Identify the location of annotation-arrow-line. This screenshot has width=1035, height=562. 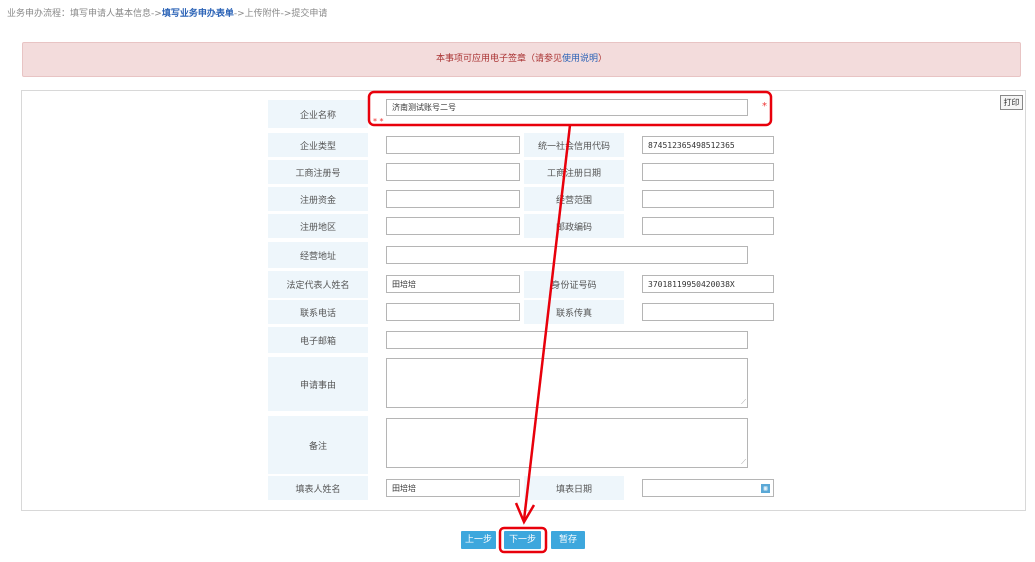
(547, 322).